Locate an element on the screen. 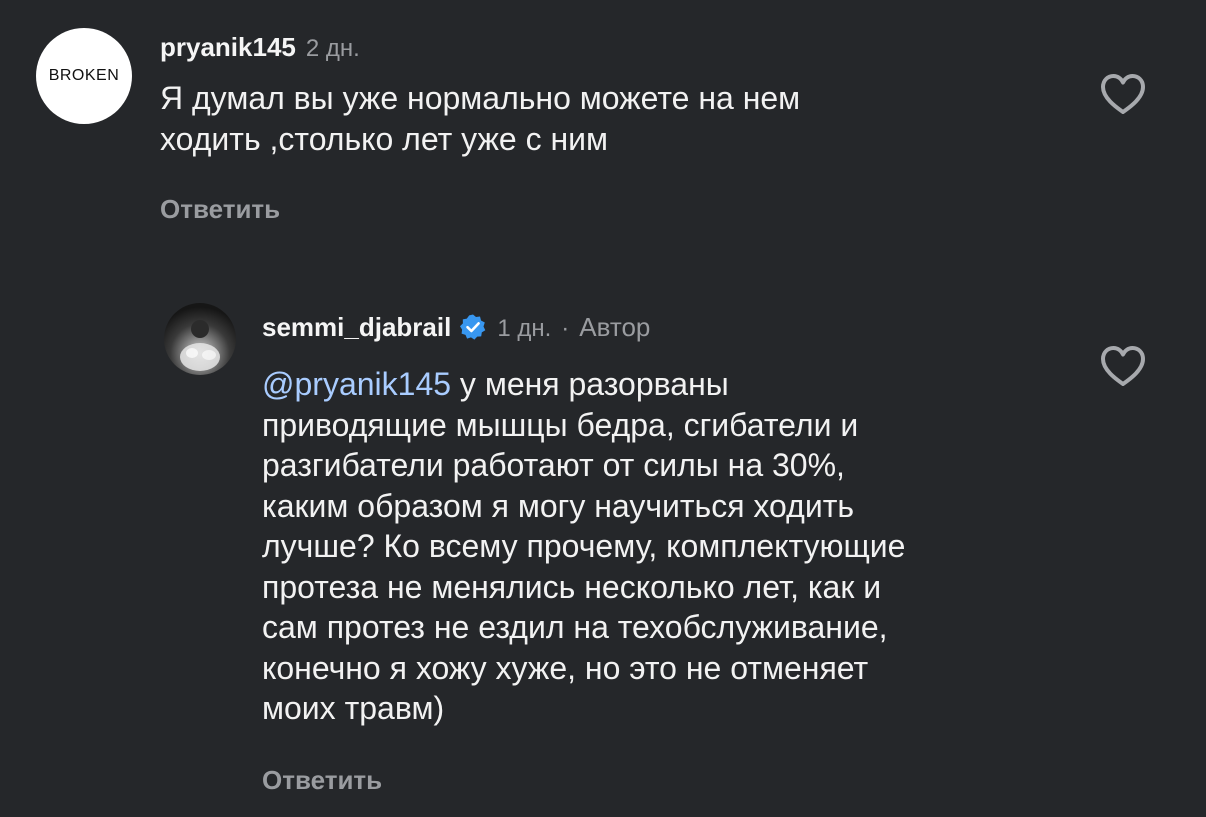 The width and height of the screenshot is (1206, 817). avatar: BROKEN is located at coordinates (84, 76).